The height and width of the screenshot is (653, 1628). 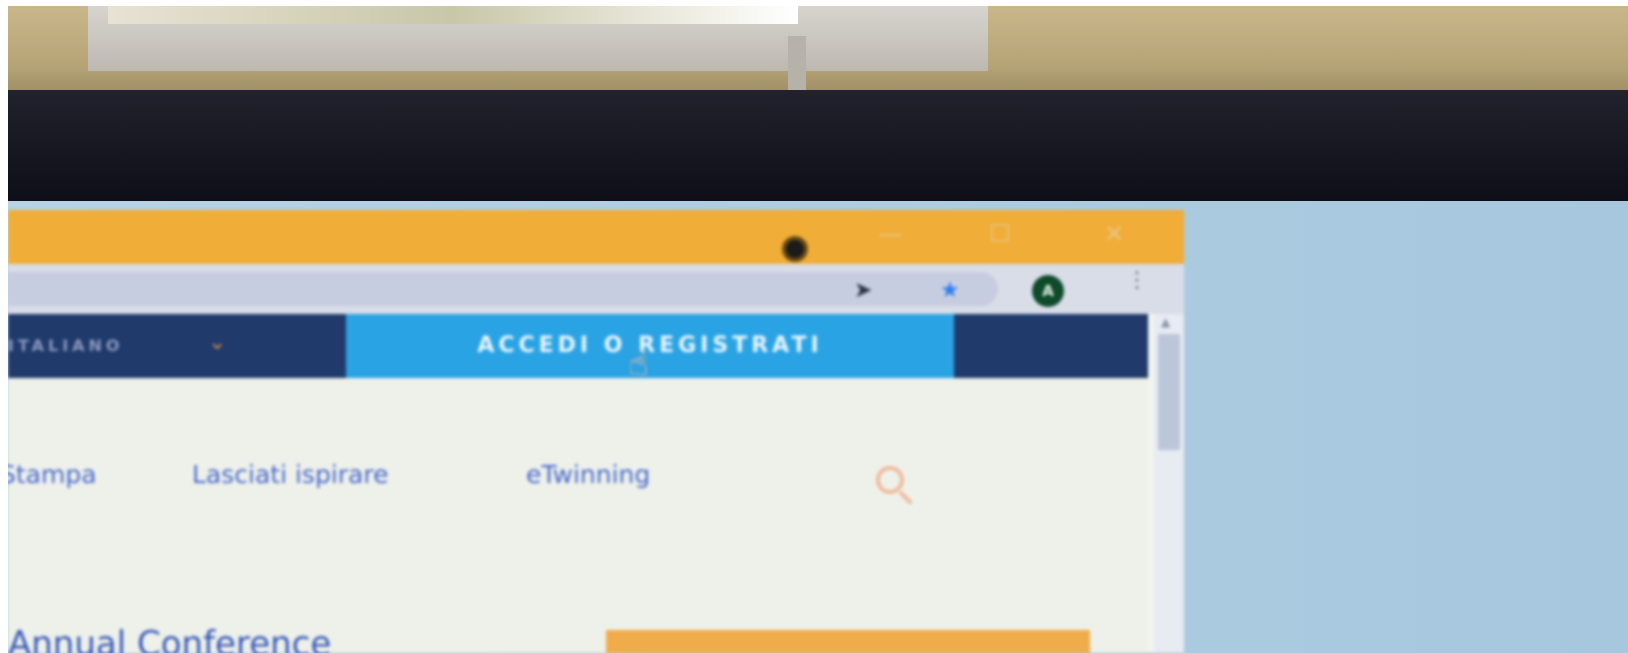 What do you see at coordinates (905, 497) in the screenshot?
I see `search-icon-handle` at bounding box center [905, 497].